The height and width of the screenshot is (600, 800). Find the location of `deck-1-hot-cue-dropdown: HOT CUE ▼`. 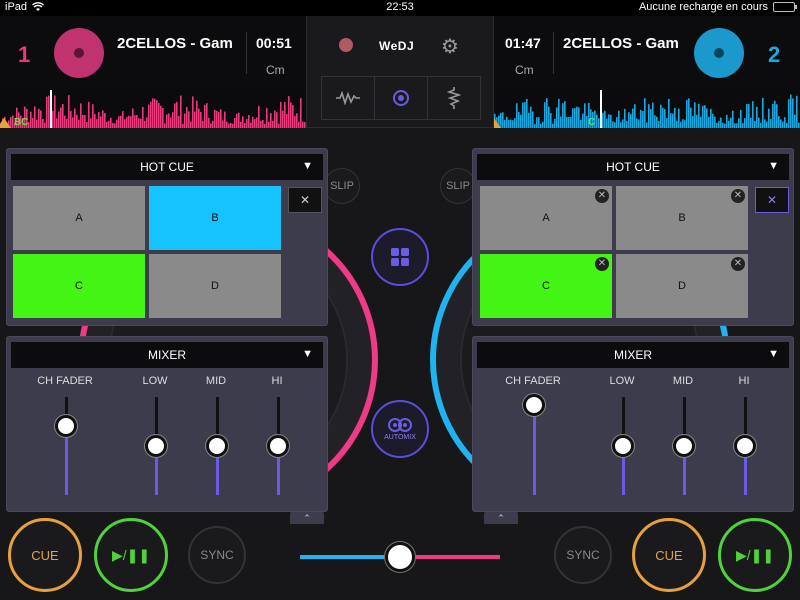

deck-1-hot-cue-dropdown: HOT CUE ▼ is located at coordinates (167, 167).